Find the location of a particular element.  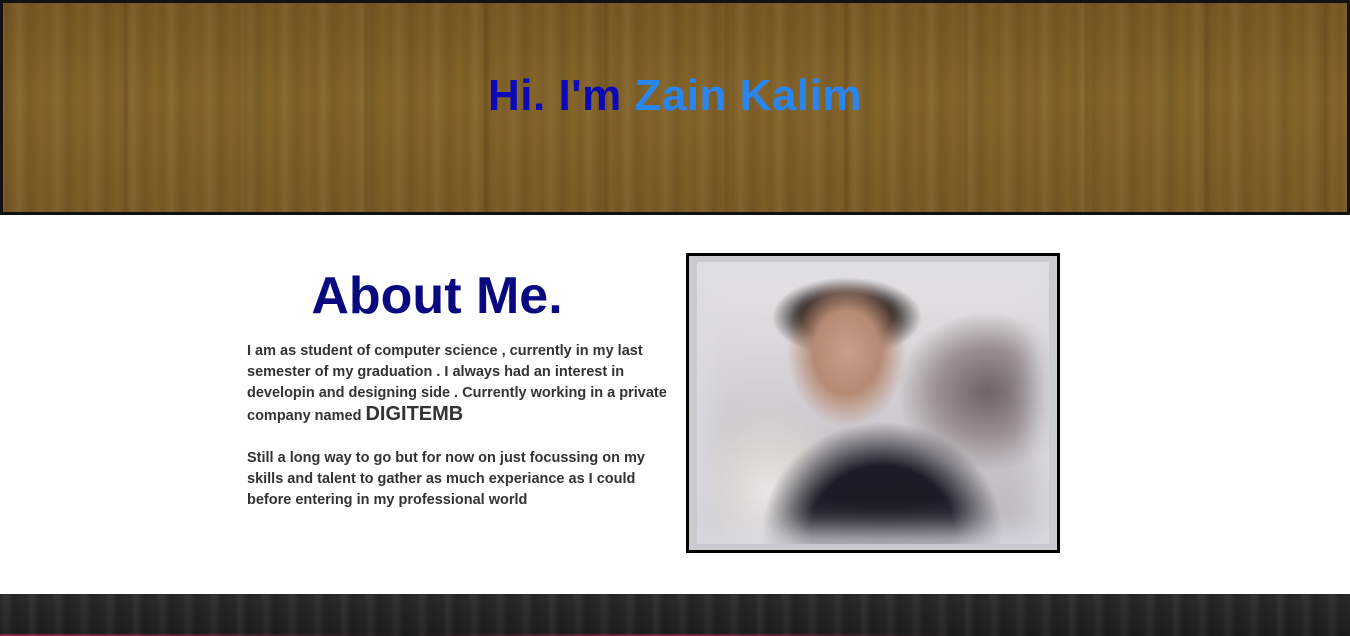

company-name: DIGITEMB is located at coordinates (414, 414).